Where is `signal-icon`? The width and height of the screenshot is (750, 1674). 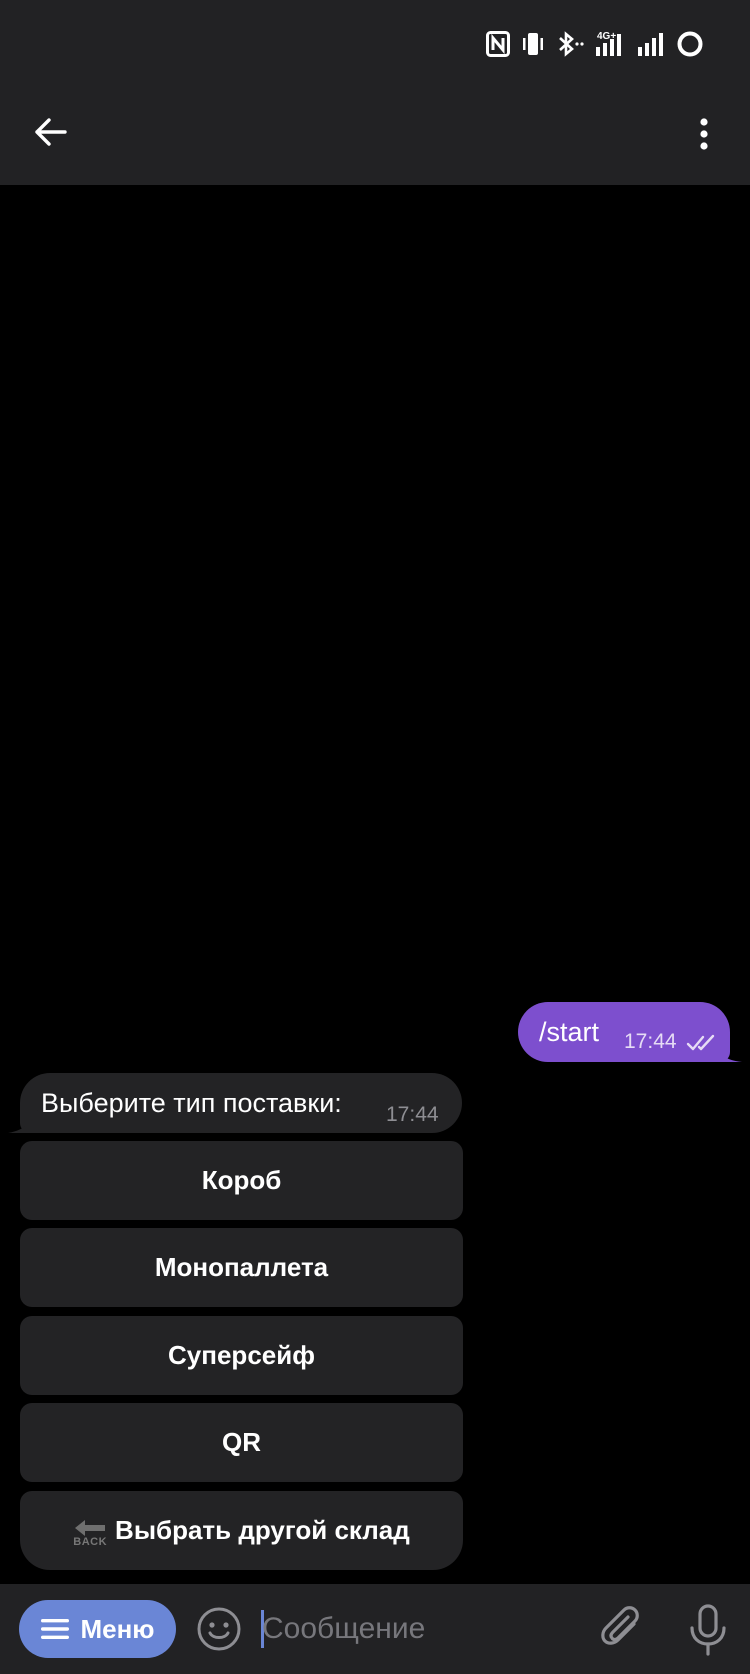 signal-icon is located at coordinates (650, 44).